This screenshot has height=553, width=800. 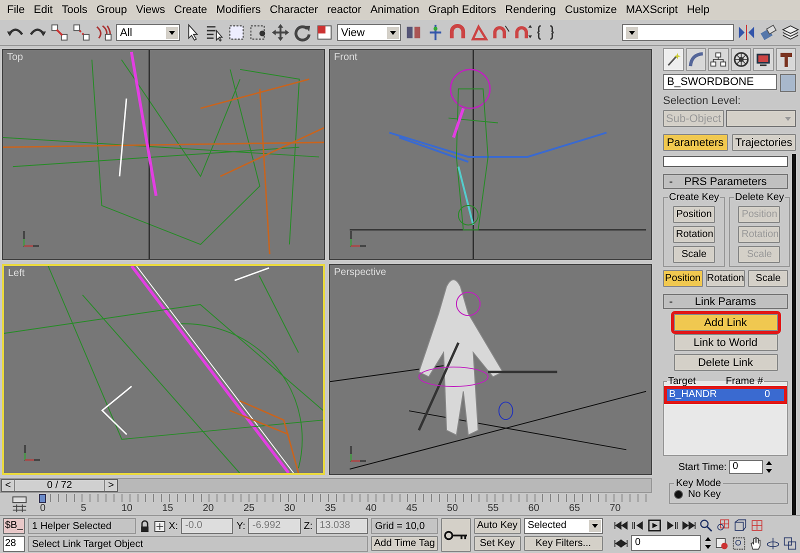 I want to click on lock-icon, so click(x=145, y=526).